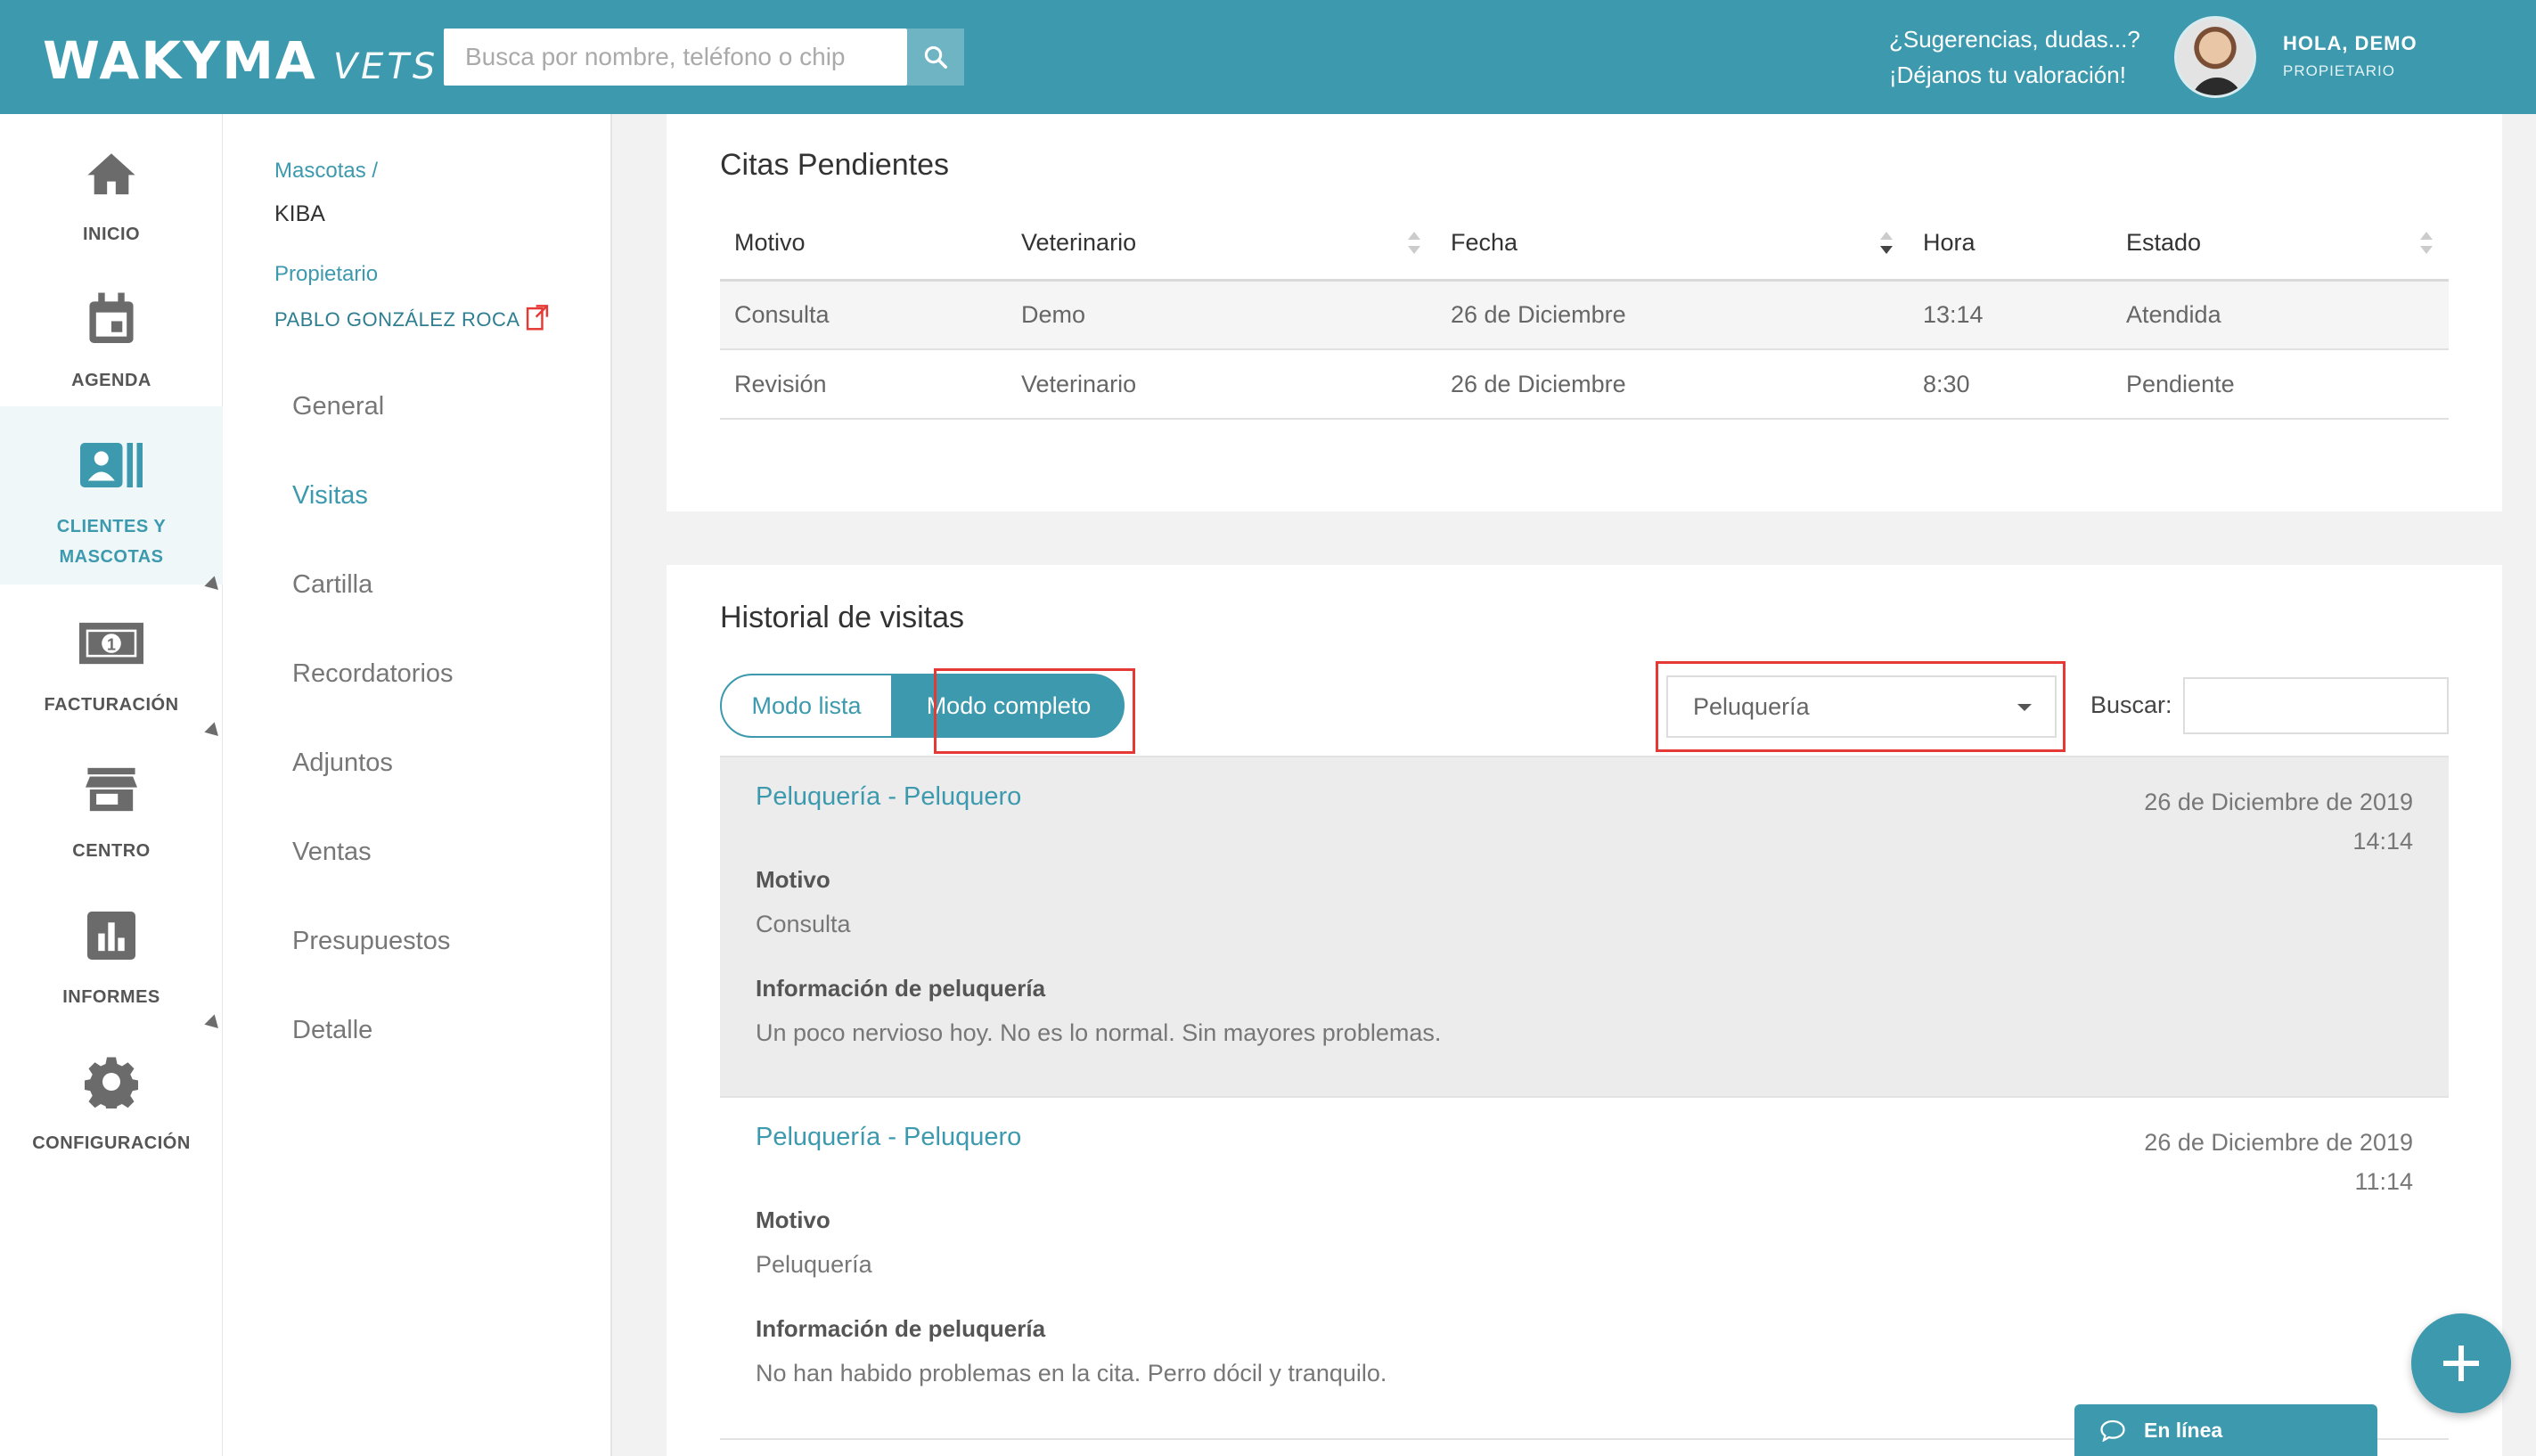  I want to click on column-header-fecha: Fecha, so click(1672, 244).